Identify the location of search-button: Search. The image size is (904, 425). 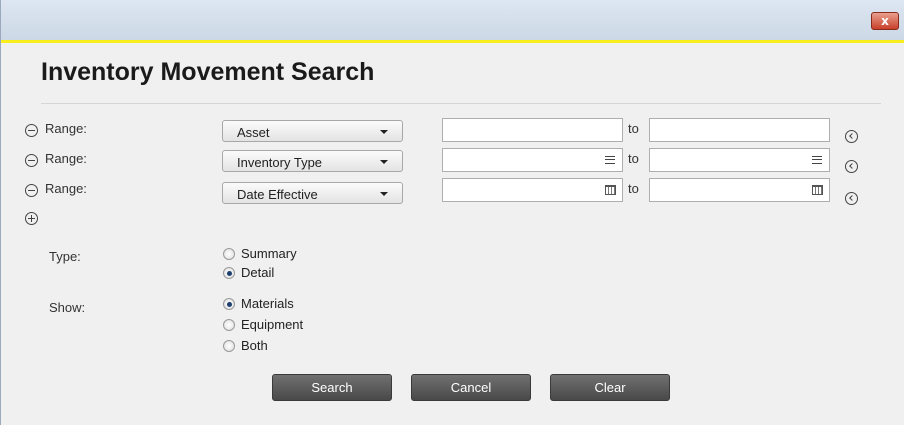
(332, 387).